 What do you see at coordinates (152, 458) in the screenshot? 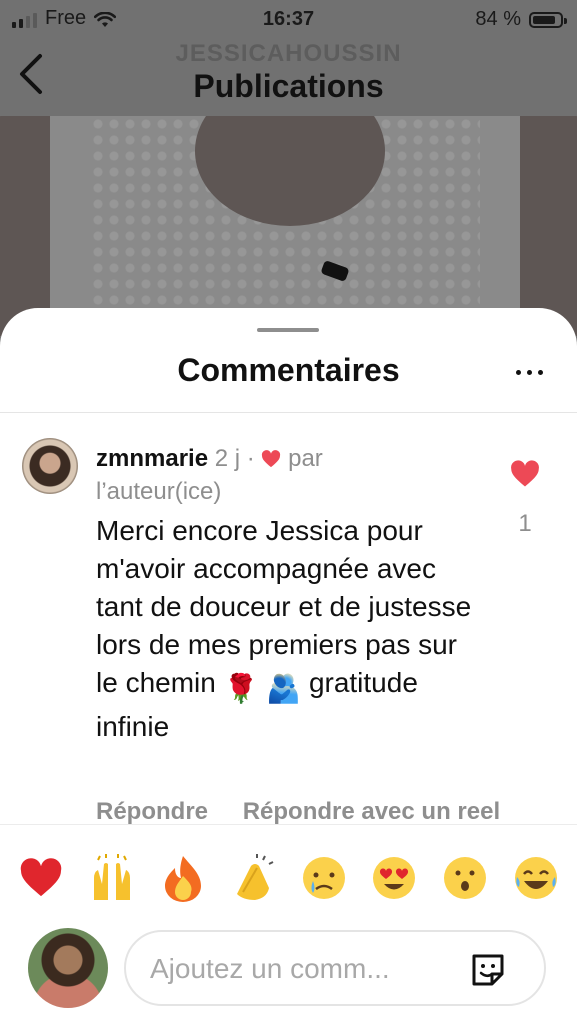
I see `comment-username: zmnmarie` at bounding box center [152, 458].